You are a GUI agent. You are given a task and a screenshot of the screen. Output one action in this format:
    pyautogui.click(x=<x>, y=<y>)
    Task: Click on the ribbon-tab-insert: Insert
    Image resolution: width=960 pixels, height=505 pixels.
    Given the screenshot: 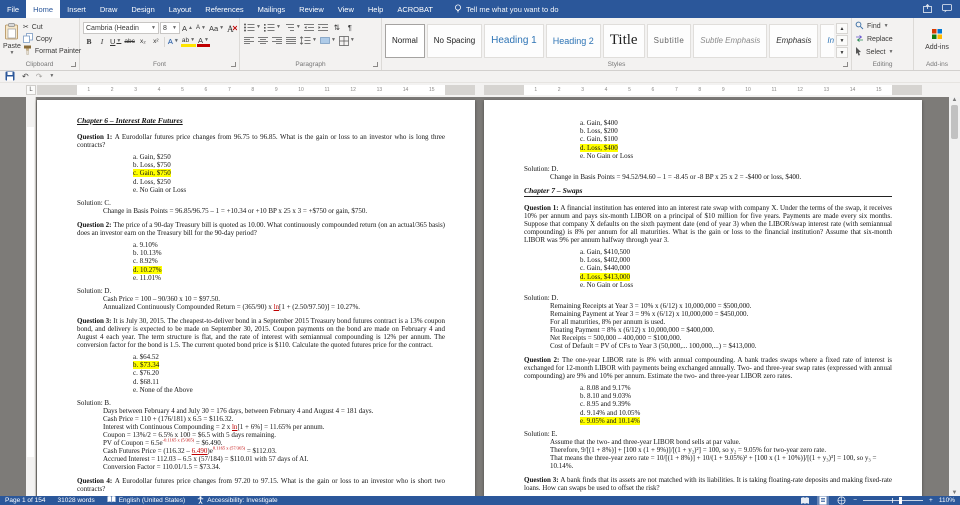 What is the action you would take?
    pyautogui.click(x=76, y=9)
    